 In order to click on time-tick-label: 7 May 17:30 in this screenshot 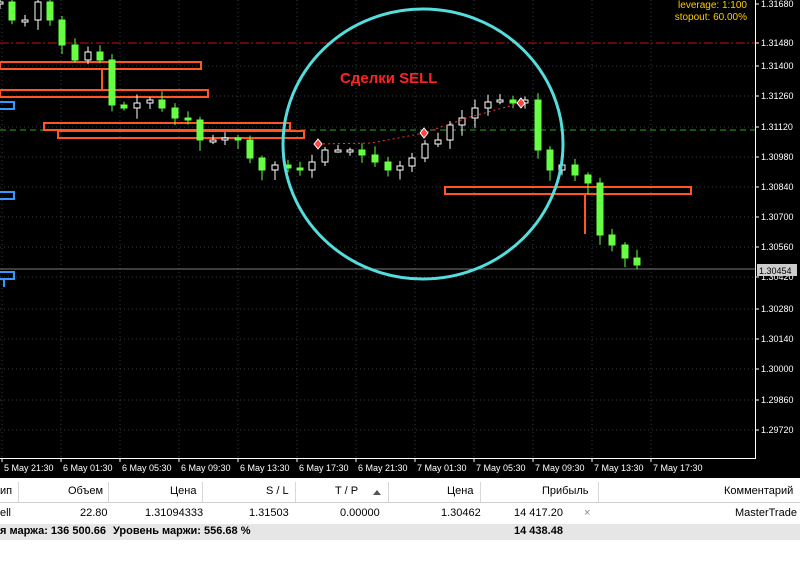, I will do `click(678, 468)`.